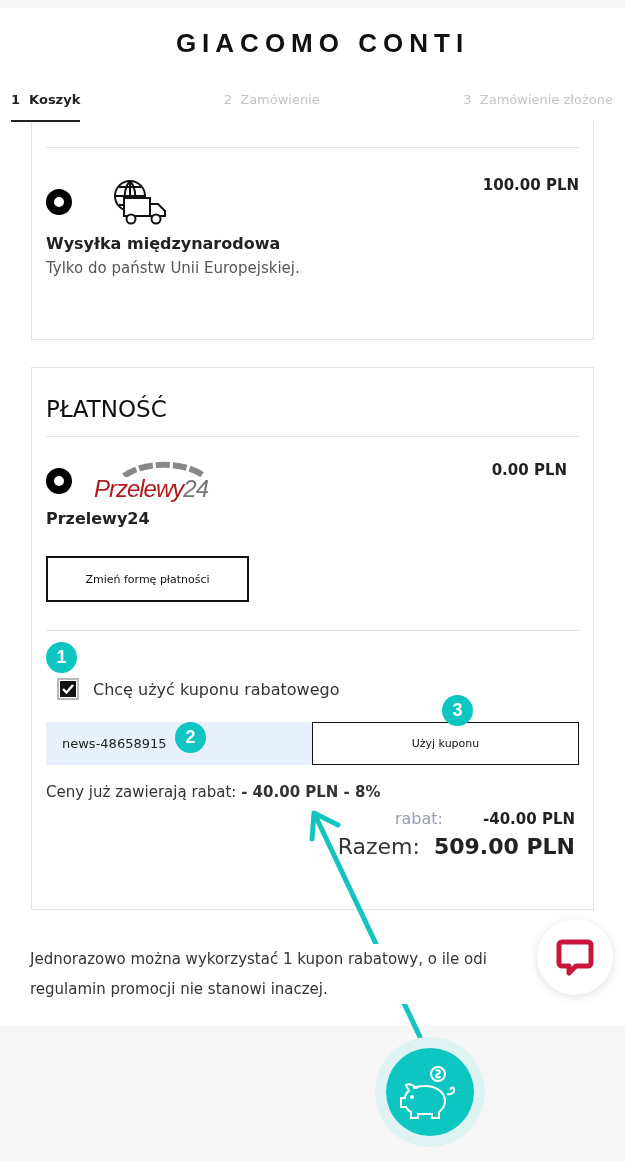  I want to click on discount-note: Ceny już zawierają rabat: - 40.00 PLN - 8%, so click(214, 792).